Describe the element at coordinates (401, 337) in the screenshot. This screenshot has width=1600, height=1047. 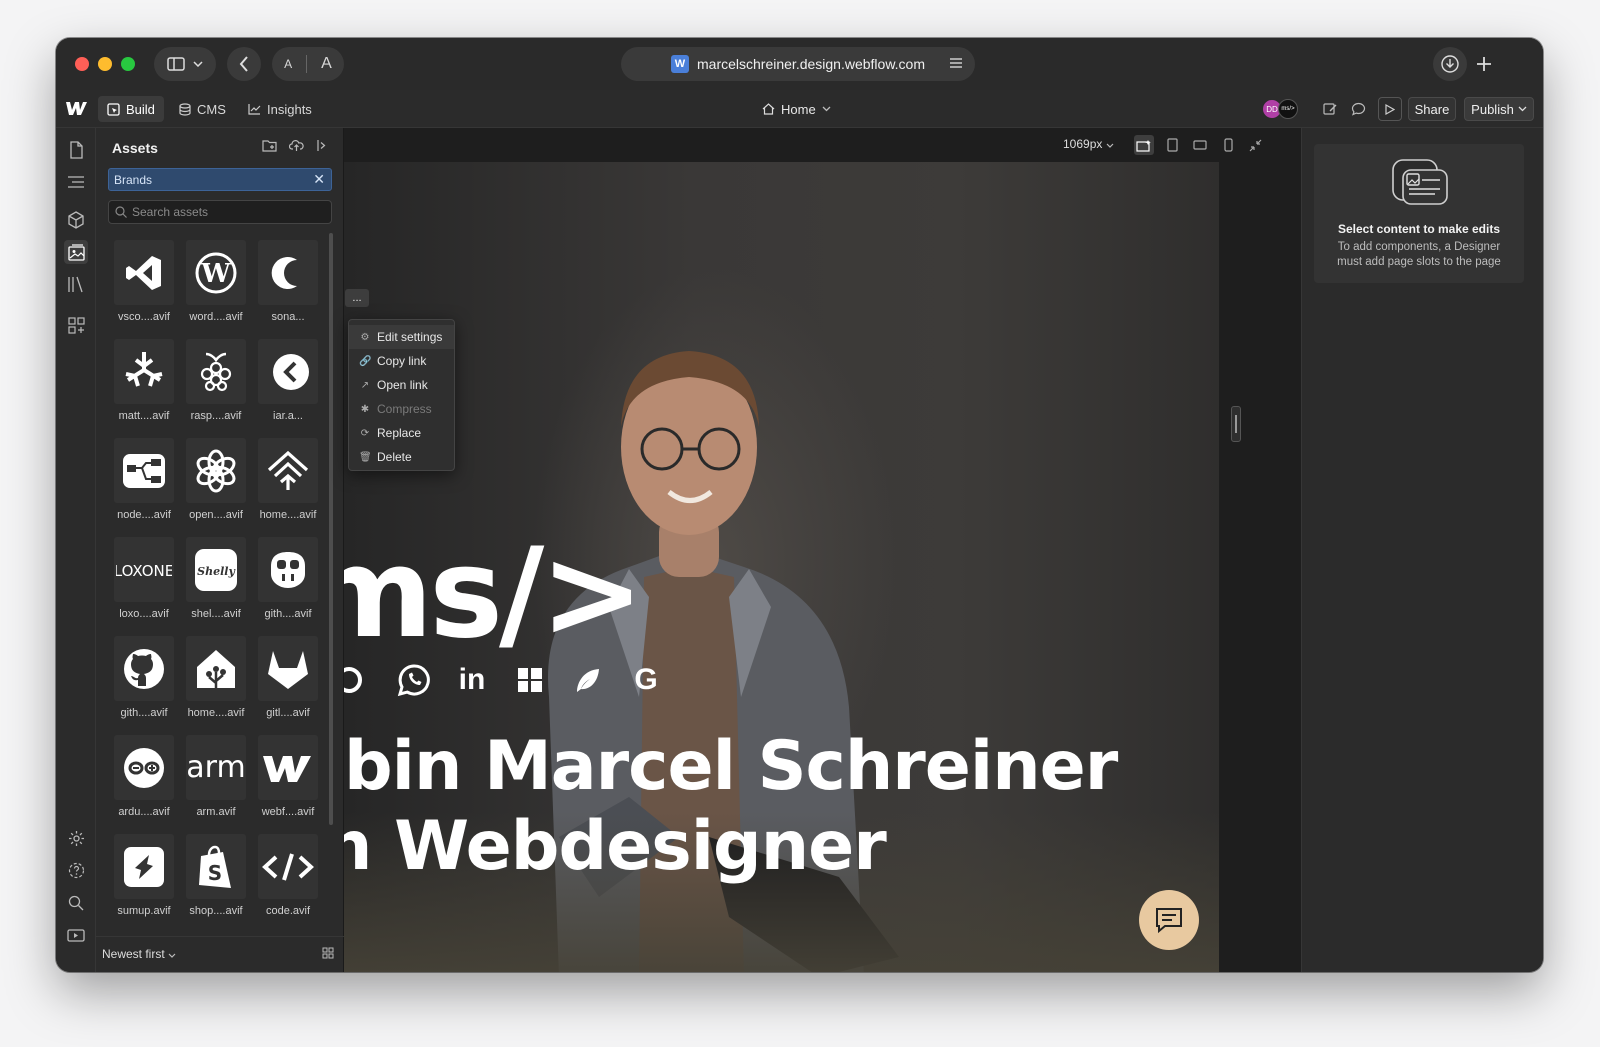
I see `menu-item-edit-settings: ⚙ Edit settings` at that location.